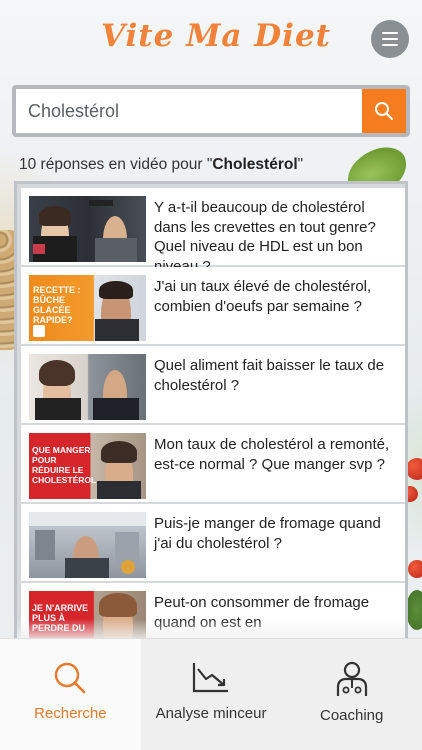 This screenshot has width=422, height=750. I want to click on search-bar, so click(211, 111).